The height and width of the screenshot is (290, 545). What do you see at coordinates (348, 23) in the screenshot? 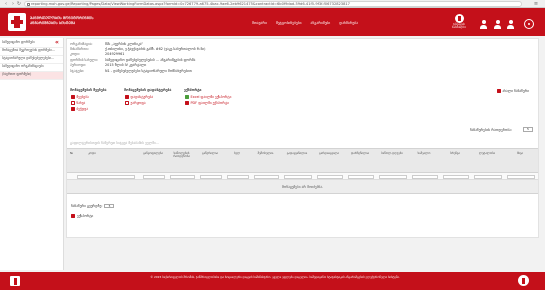
I see `nav-help: დახმარება` at bounding box center [348, 23].